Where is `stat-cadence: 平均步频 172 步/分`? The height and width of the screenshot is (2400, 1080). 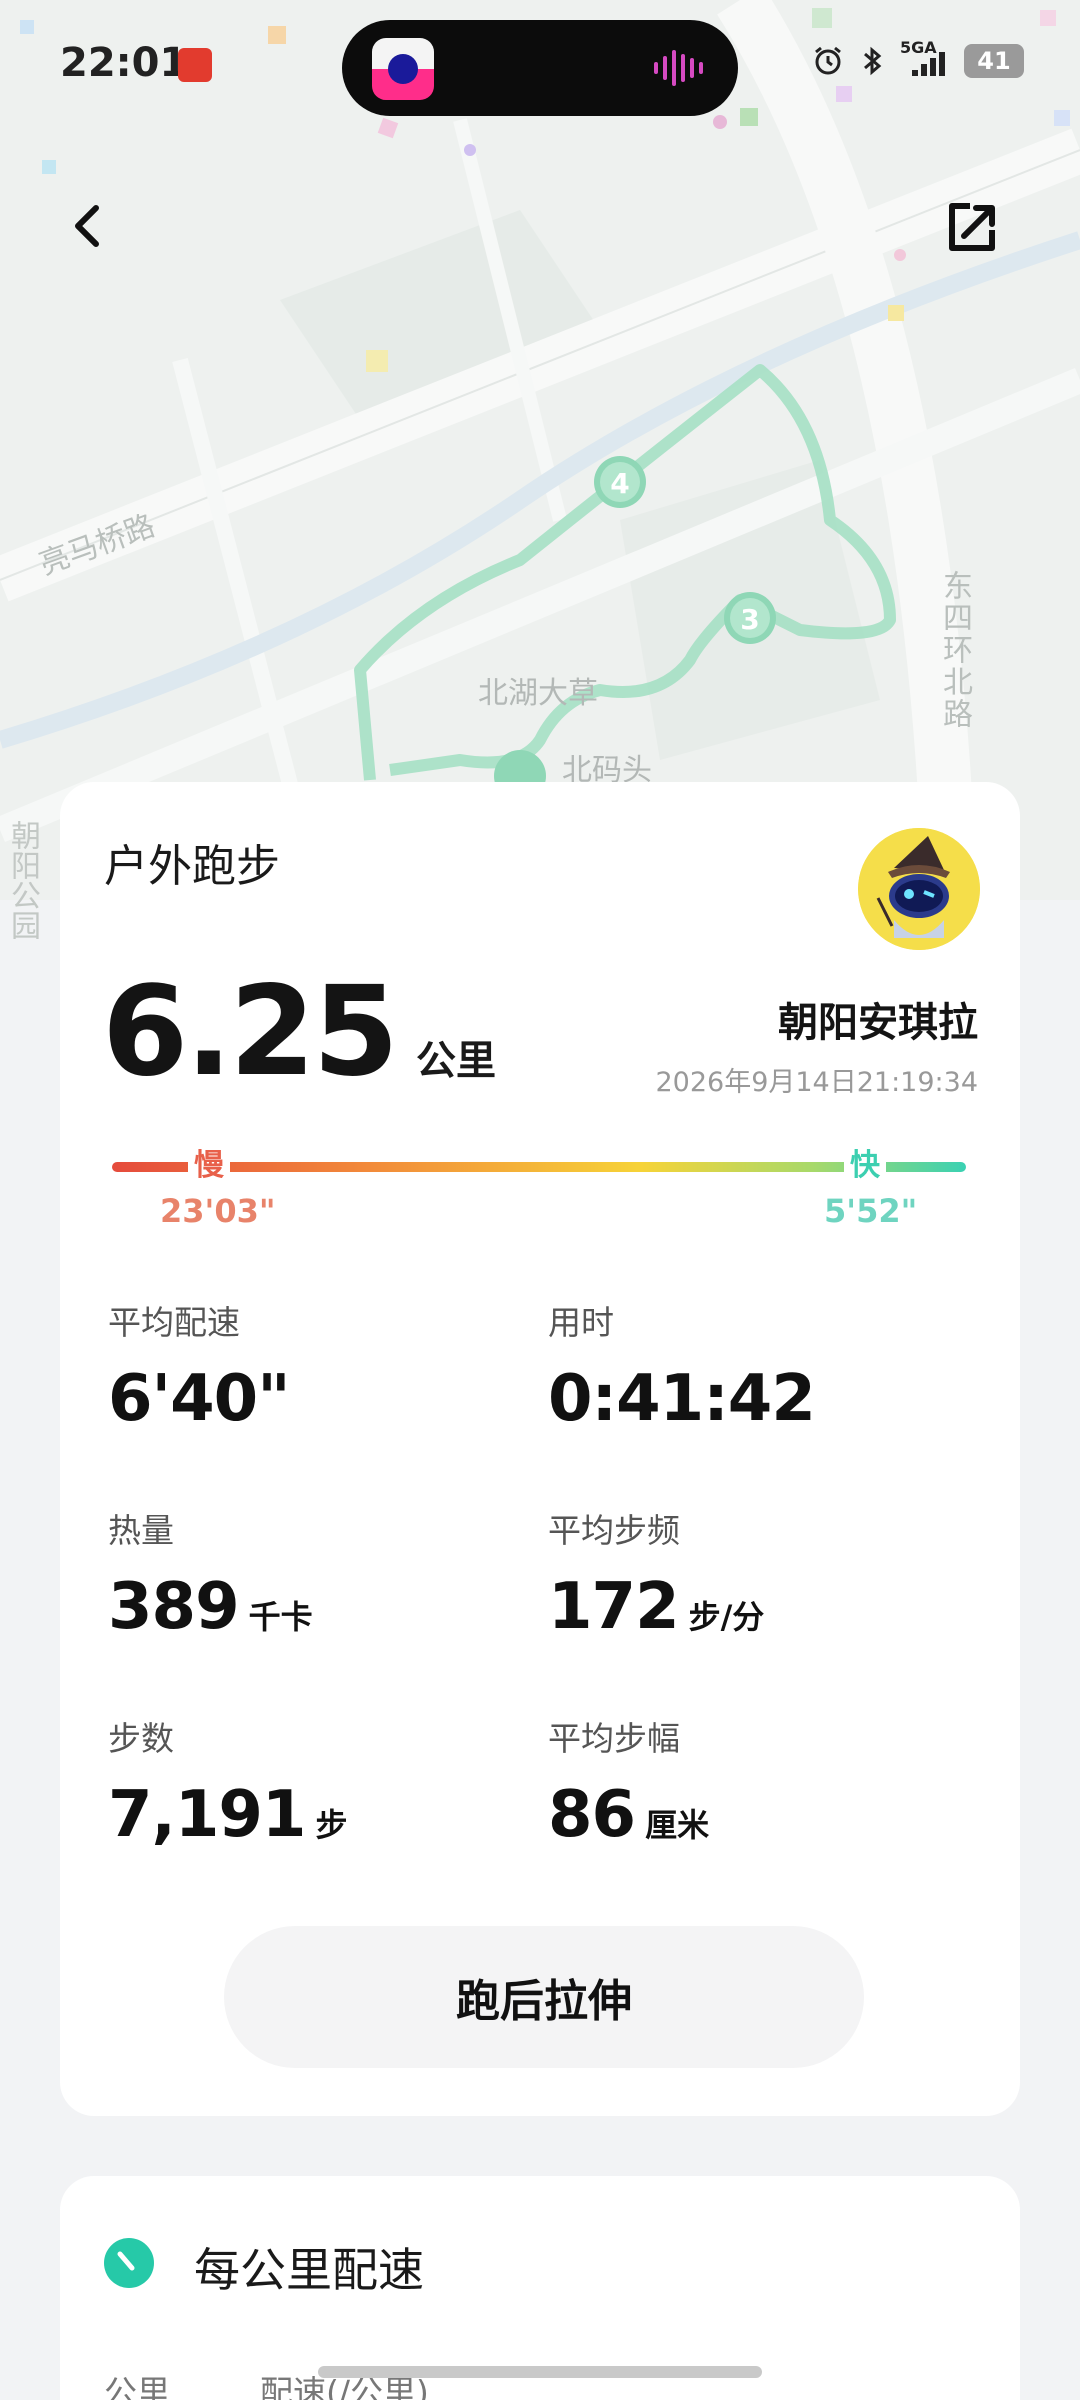
stat-cadence: 平均步频 172 步/分 is located at coordinates (656, 1574).